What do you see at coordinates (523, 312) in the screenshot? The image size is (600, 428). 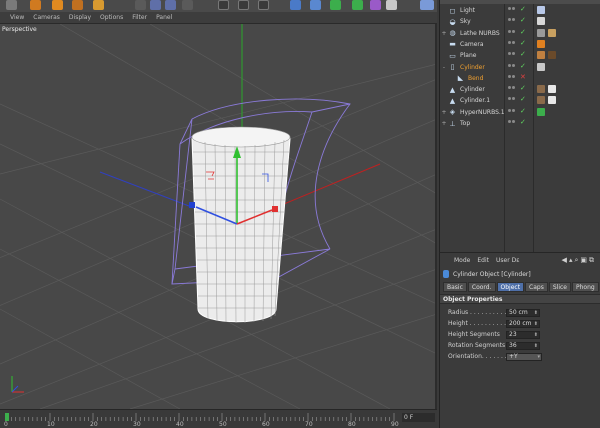 I see `radius-field: 50 cm ⬍` at bounding box center [523, 312].